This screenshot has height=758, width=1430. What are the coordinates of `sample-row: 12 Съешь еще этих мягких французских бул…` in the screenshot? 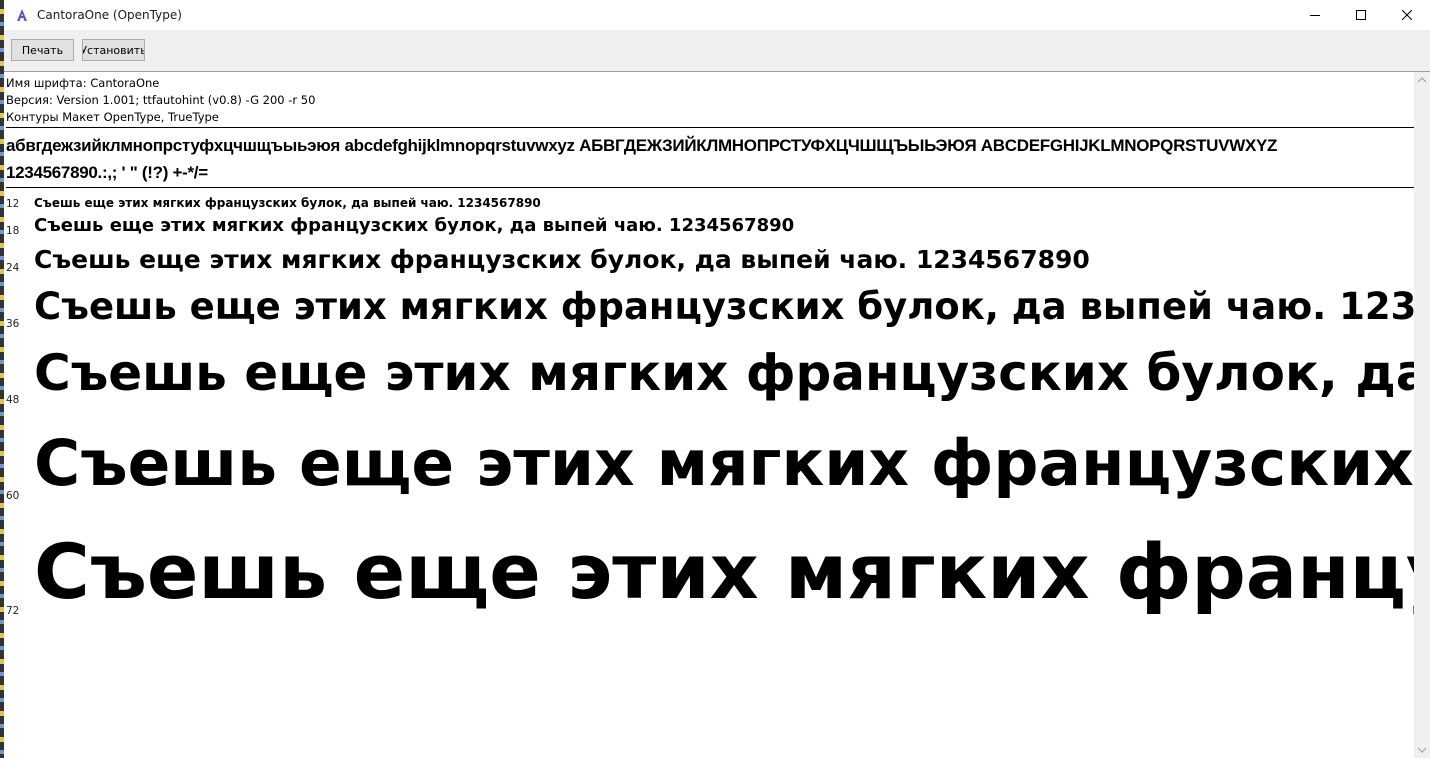 It's located at (709, 203).